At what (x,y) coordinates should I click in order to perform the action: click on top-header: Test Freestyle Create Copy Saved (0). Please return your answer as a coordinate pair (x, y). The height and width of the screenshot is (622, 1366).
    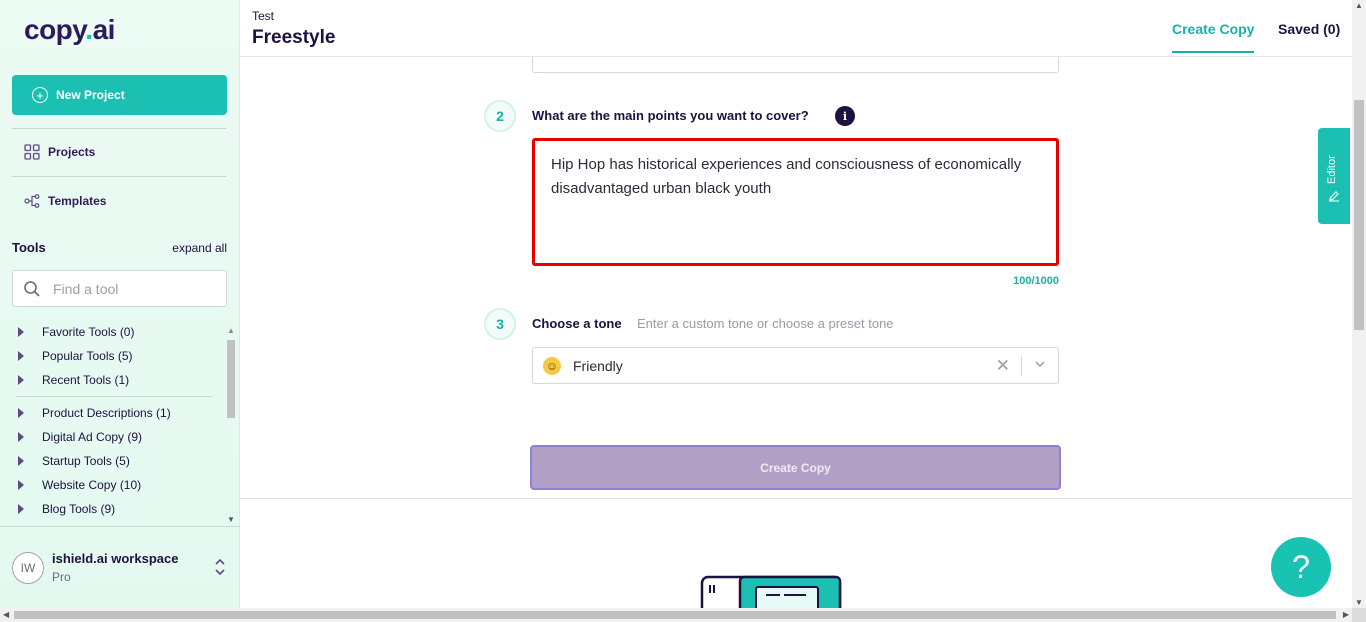
    Looking at the image, I should click on (796, 28).